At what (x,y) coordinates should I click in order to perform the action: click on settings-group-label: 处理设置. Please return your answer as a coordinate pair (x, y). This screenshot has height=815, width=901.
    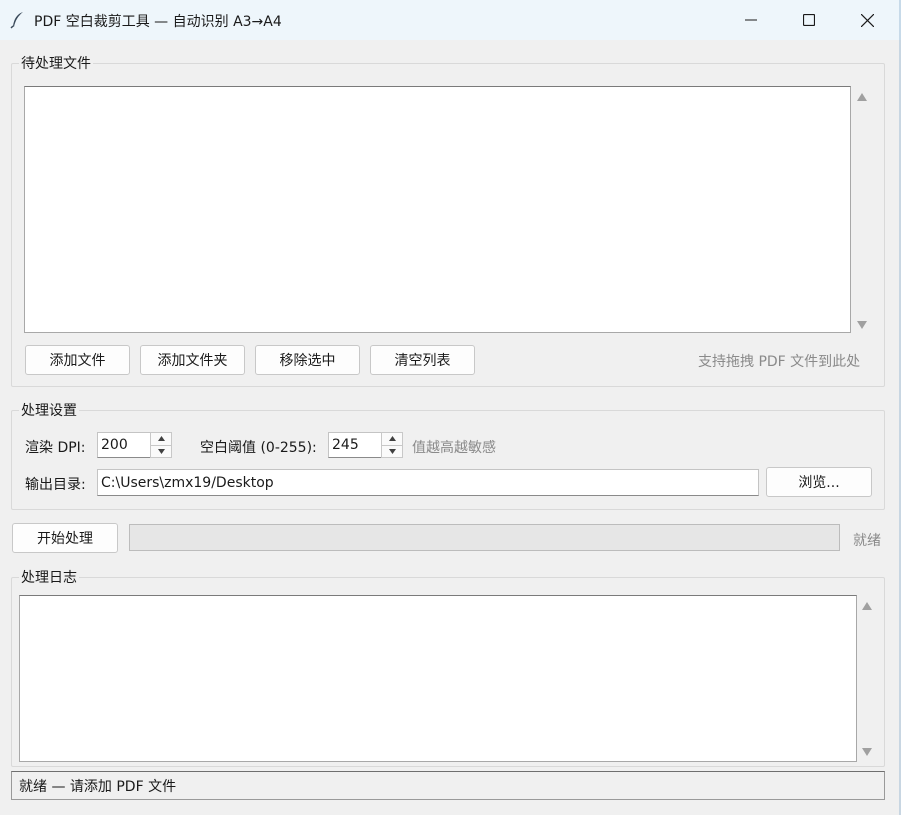
    Looking at the image, I should click on (49, 410).